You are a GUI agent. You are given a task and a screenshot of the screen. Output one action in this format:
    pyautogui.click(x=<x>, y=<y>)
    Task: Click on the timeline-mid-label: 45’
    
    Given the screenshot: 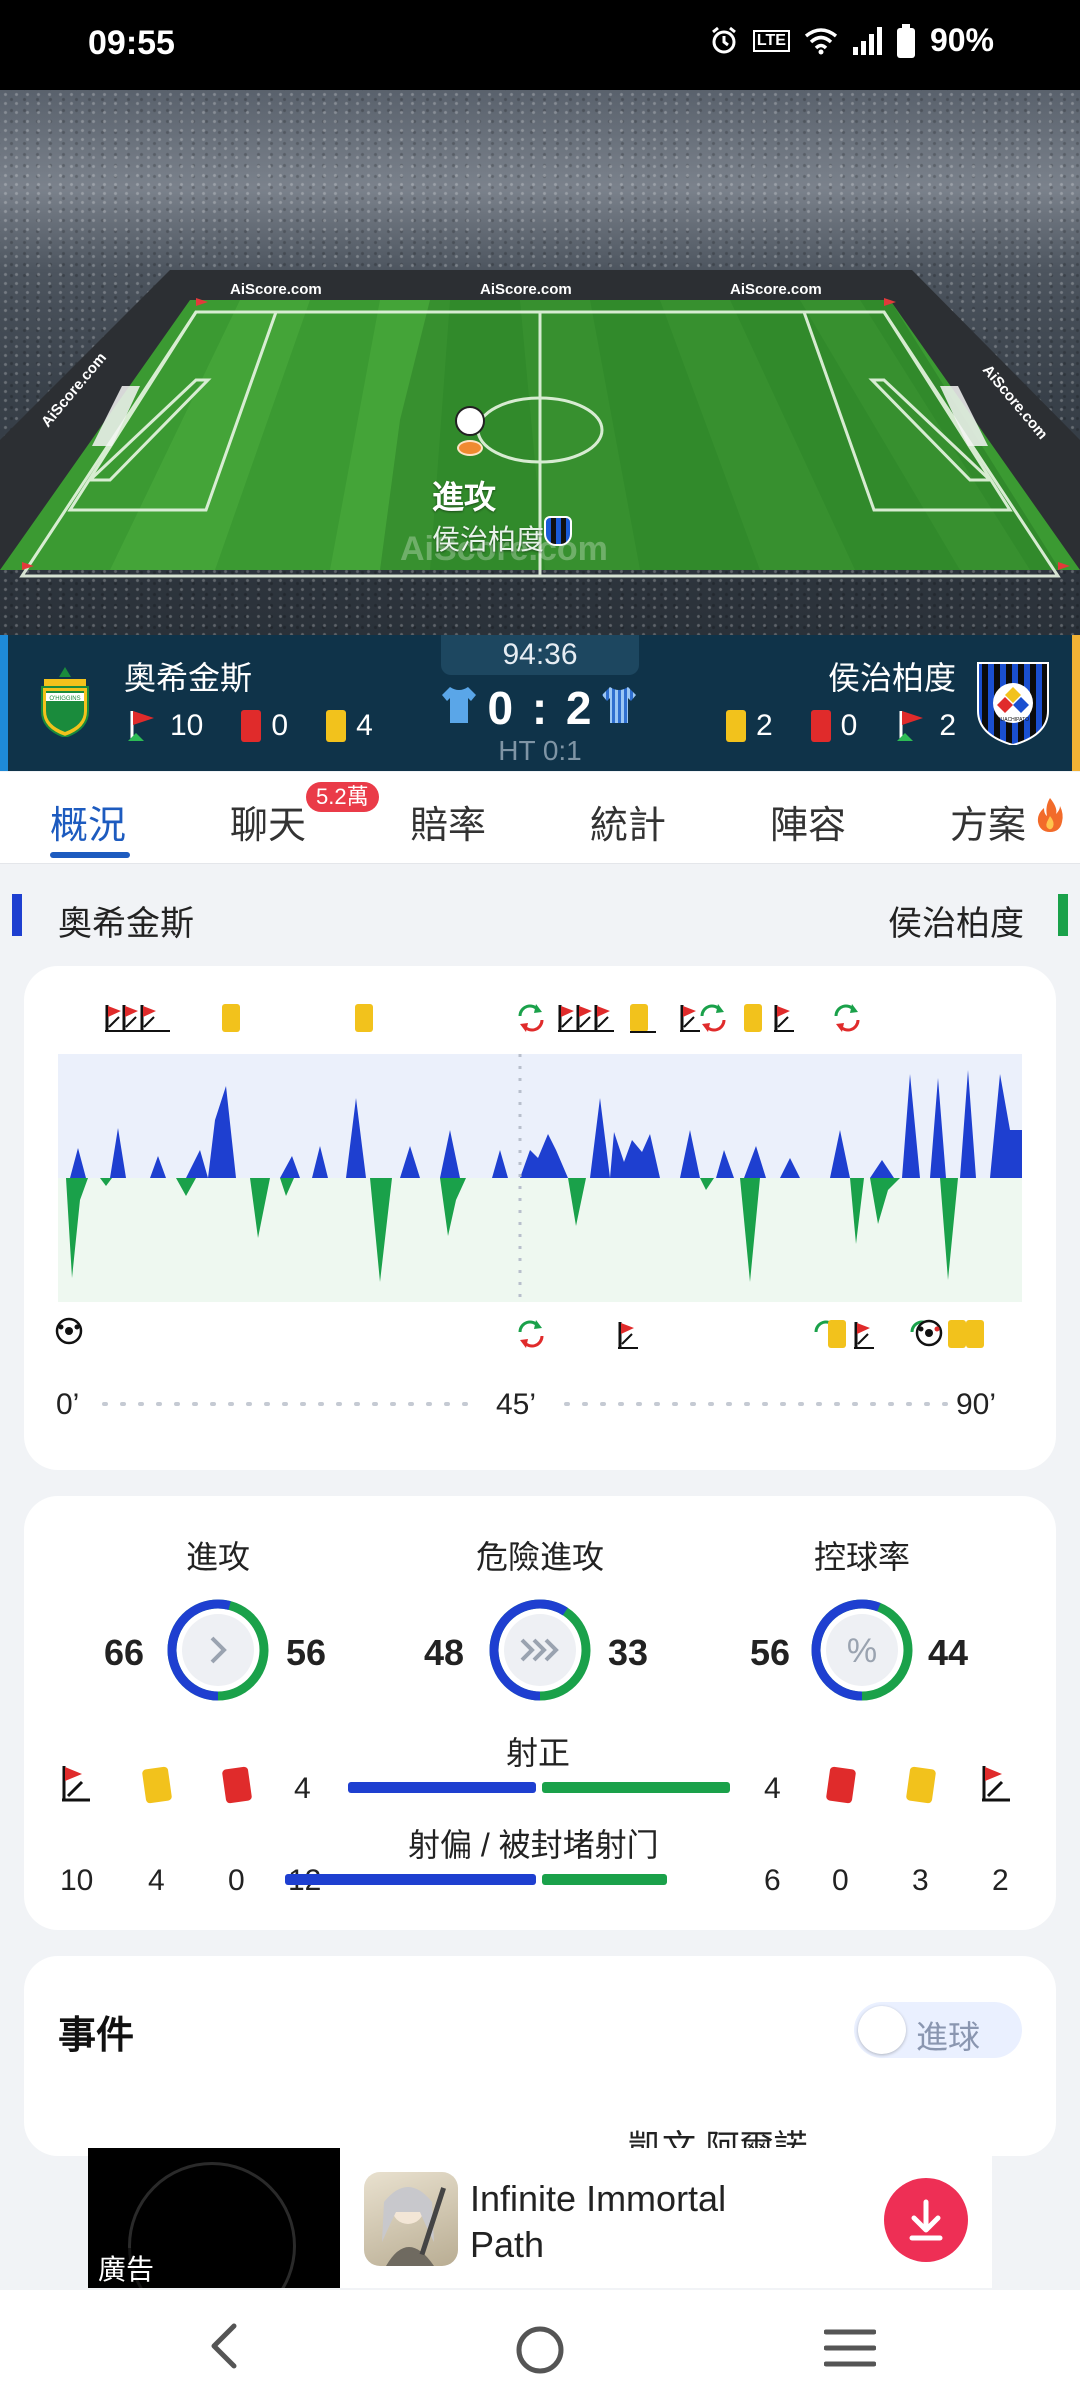 What is the action you would take?
    pyautogui.click(x=516, y=1404)
    